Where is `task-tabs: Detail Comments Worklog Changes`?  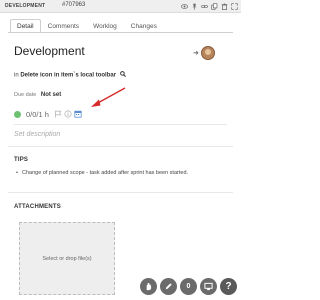
task-tabs: Detail Comments Worklog Changes is located at coordinates (87, 26).